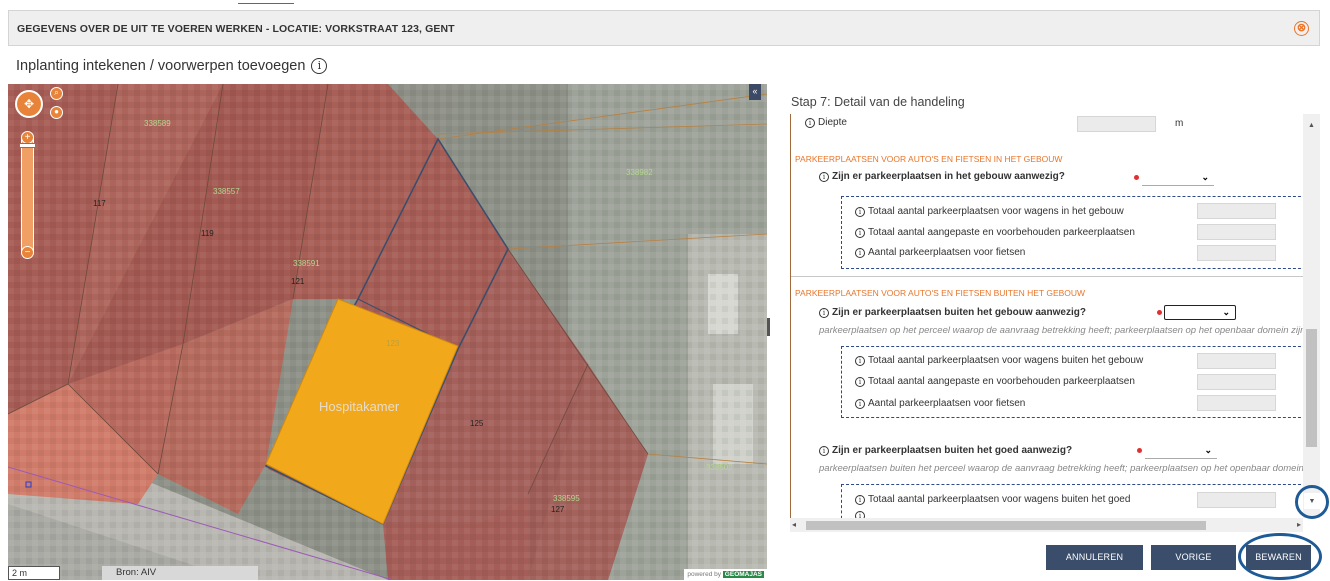  I want to click on previous-button: VORIGE, so click(1193, 557).